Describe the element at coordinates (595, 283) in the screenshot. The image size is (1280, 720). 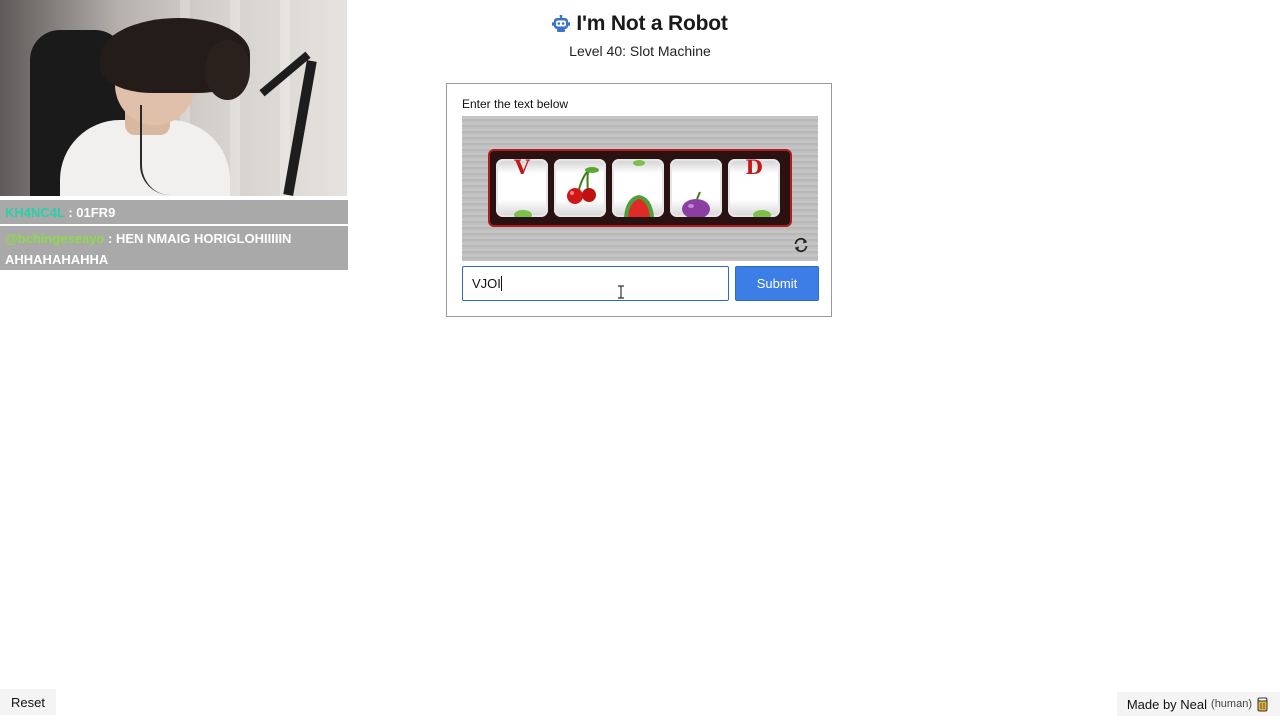
I see `captcha-answer-input` at that location.